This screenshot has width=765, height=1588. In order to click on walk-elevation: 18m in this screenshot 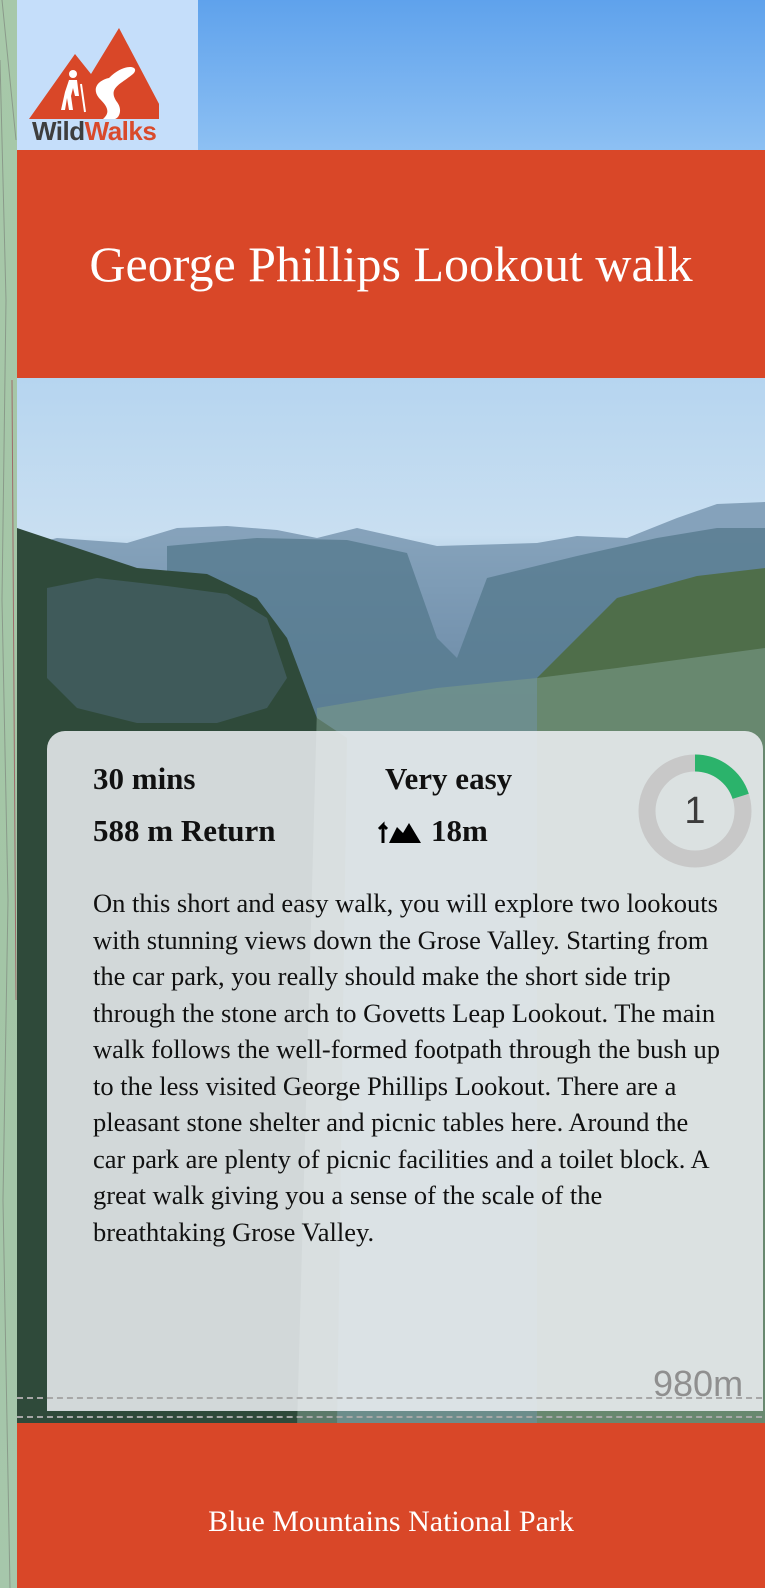, I will do `click(432, 831)`.